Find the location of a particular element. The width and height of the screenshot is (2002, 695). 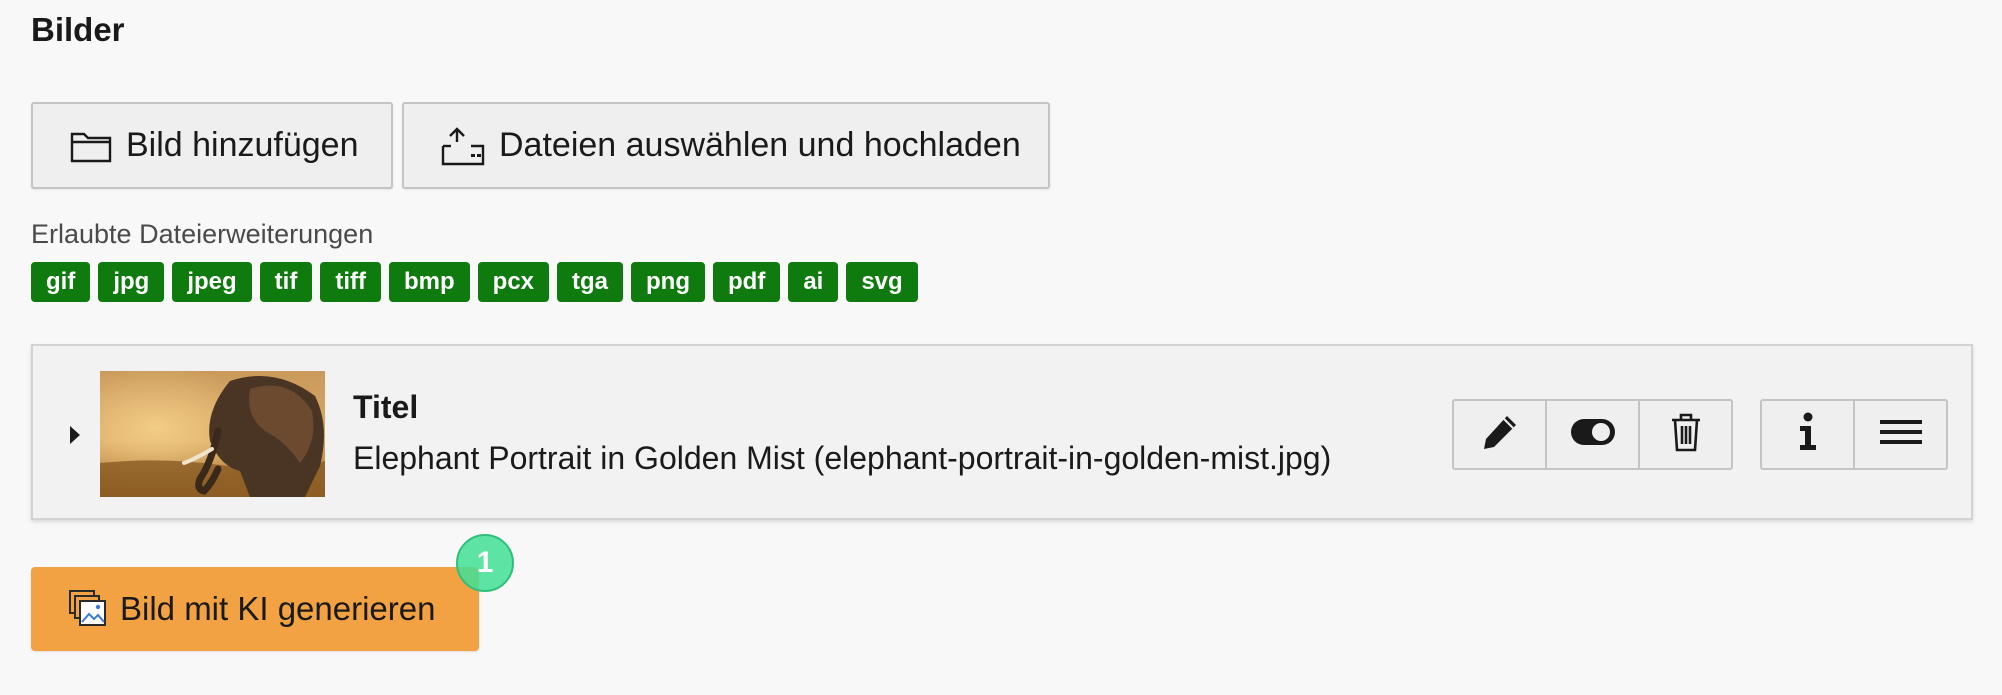

info-button is located at coordinates (1808, 434).